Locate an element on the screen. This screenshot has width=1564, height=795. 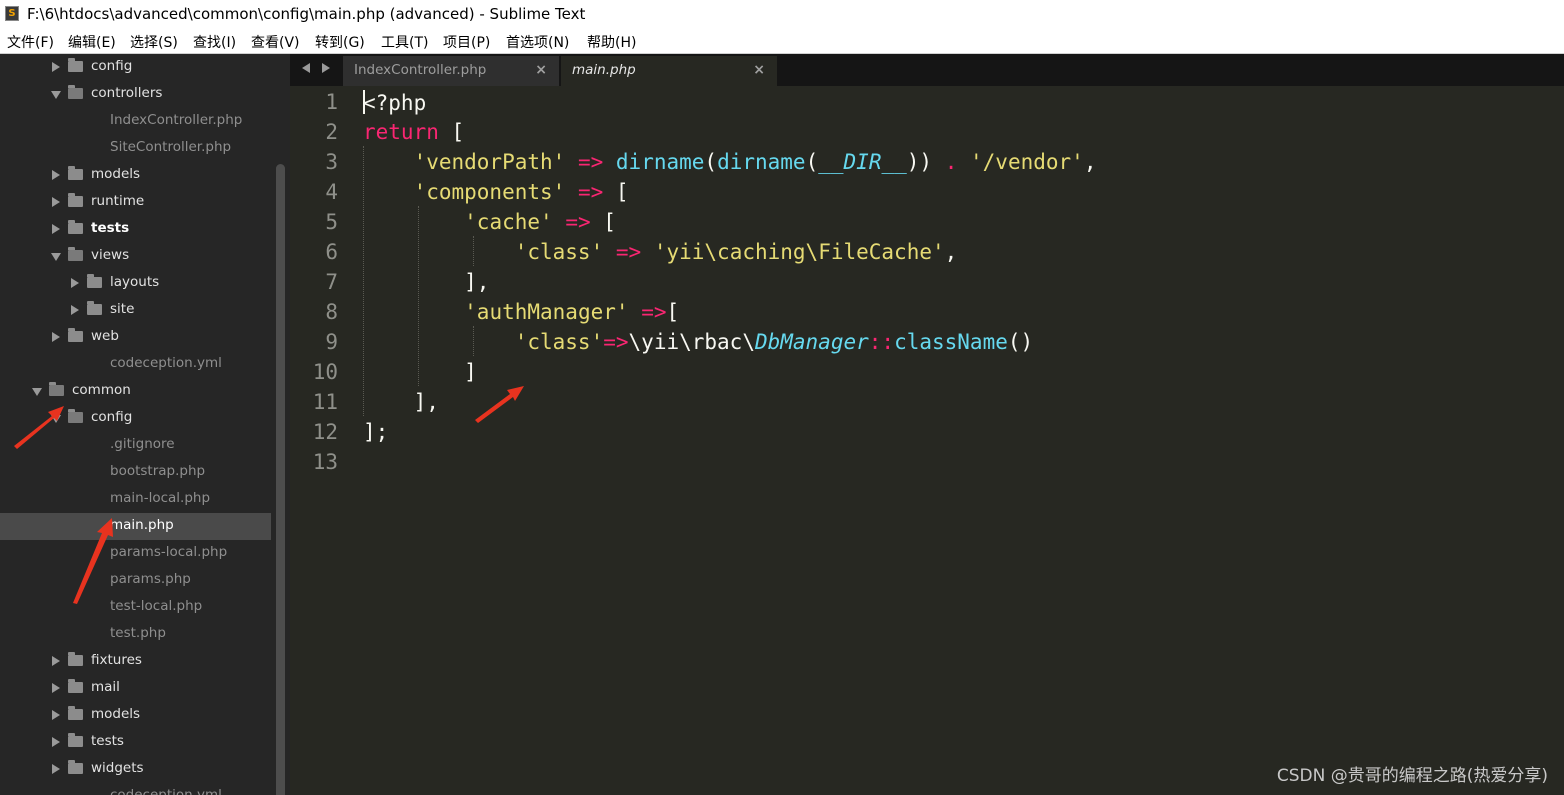
annotation-arrow-common-config is located at coordinates (39, 427).